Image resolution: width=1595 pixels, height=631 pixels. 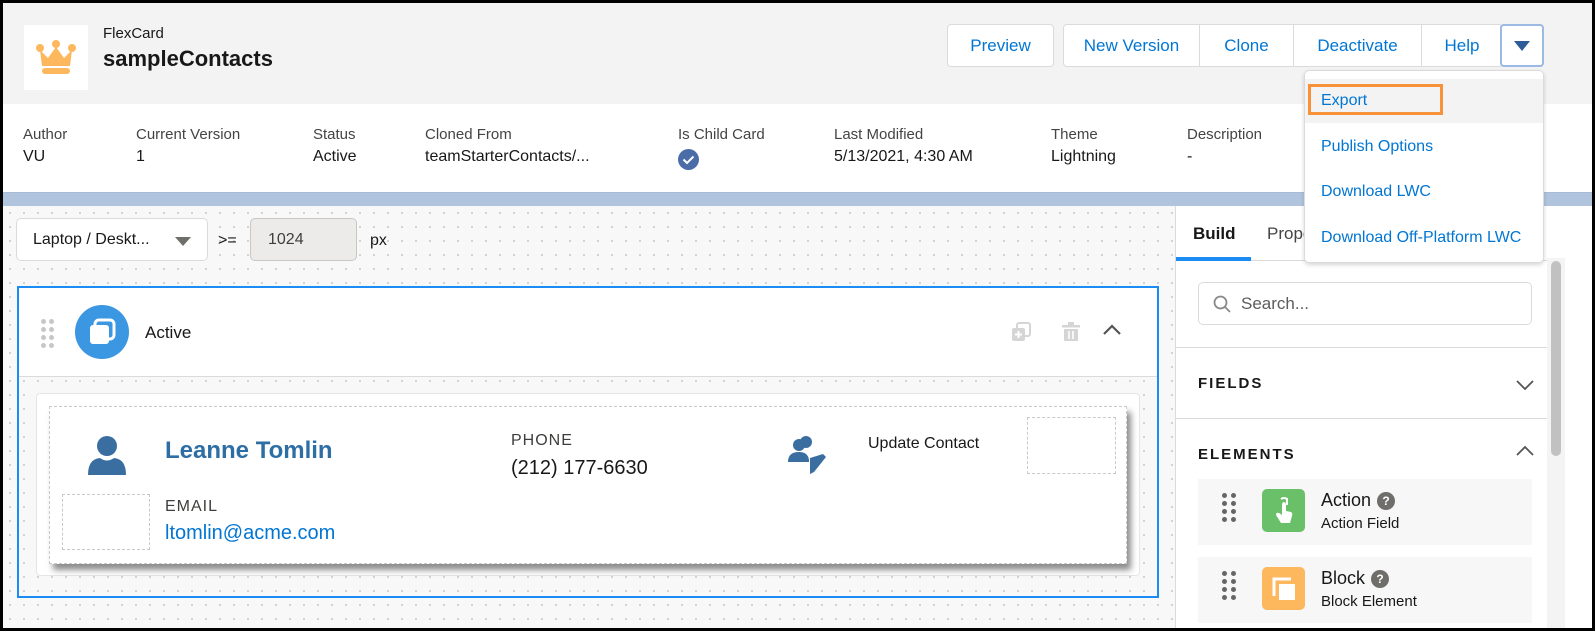 I want to click on elements-section-title: ELEMENTS, so click(x=1247, y=454).